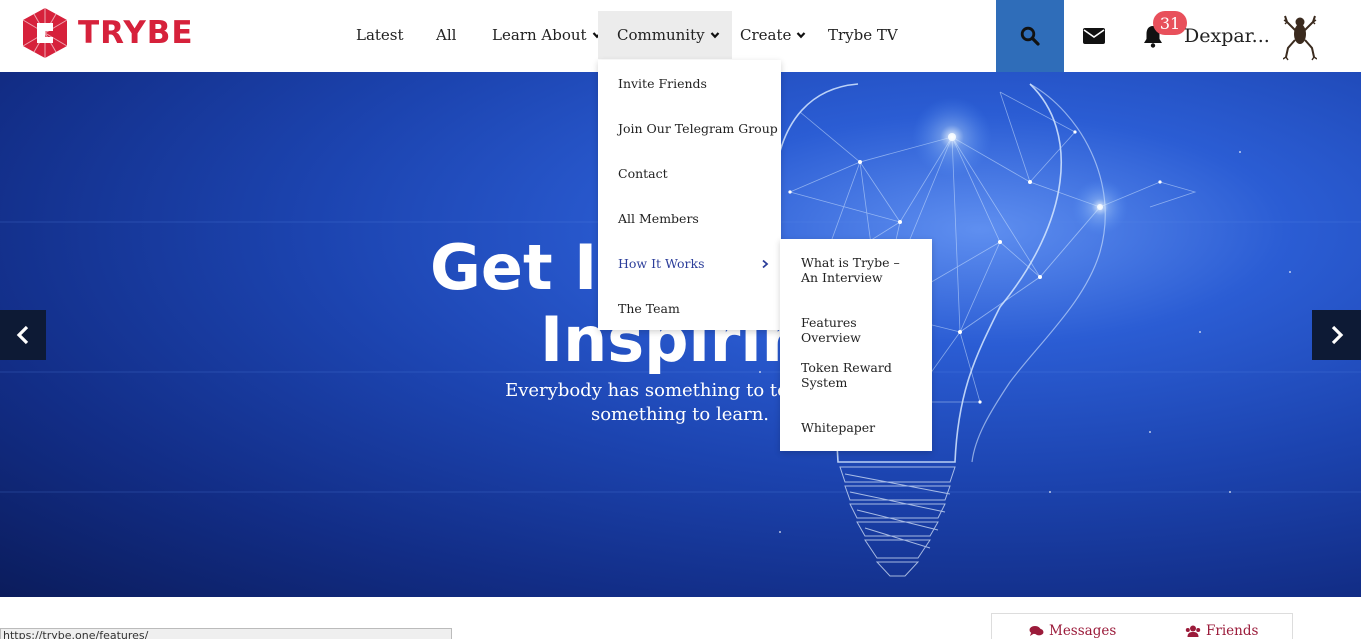  I want to click on nav-label: All, so click(446, 35).